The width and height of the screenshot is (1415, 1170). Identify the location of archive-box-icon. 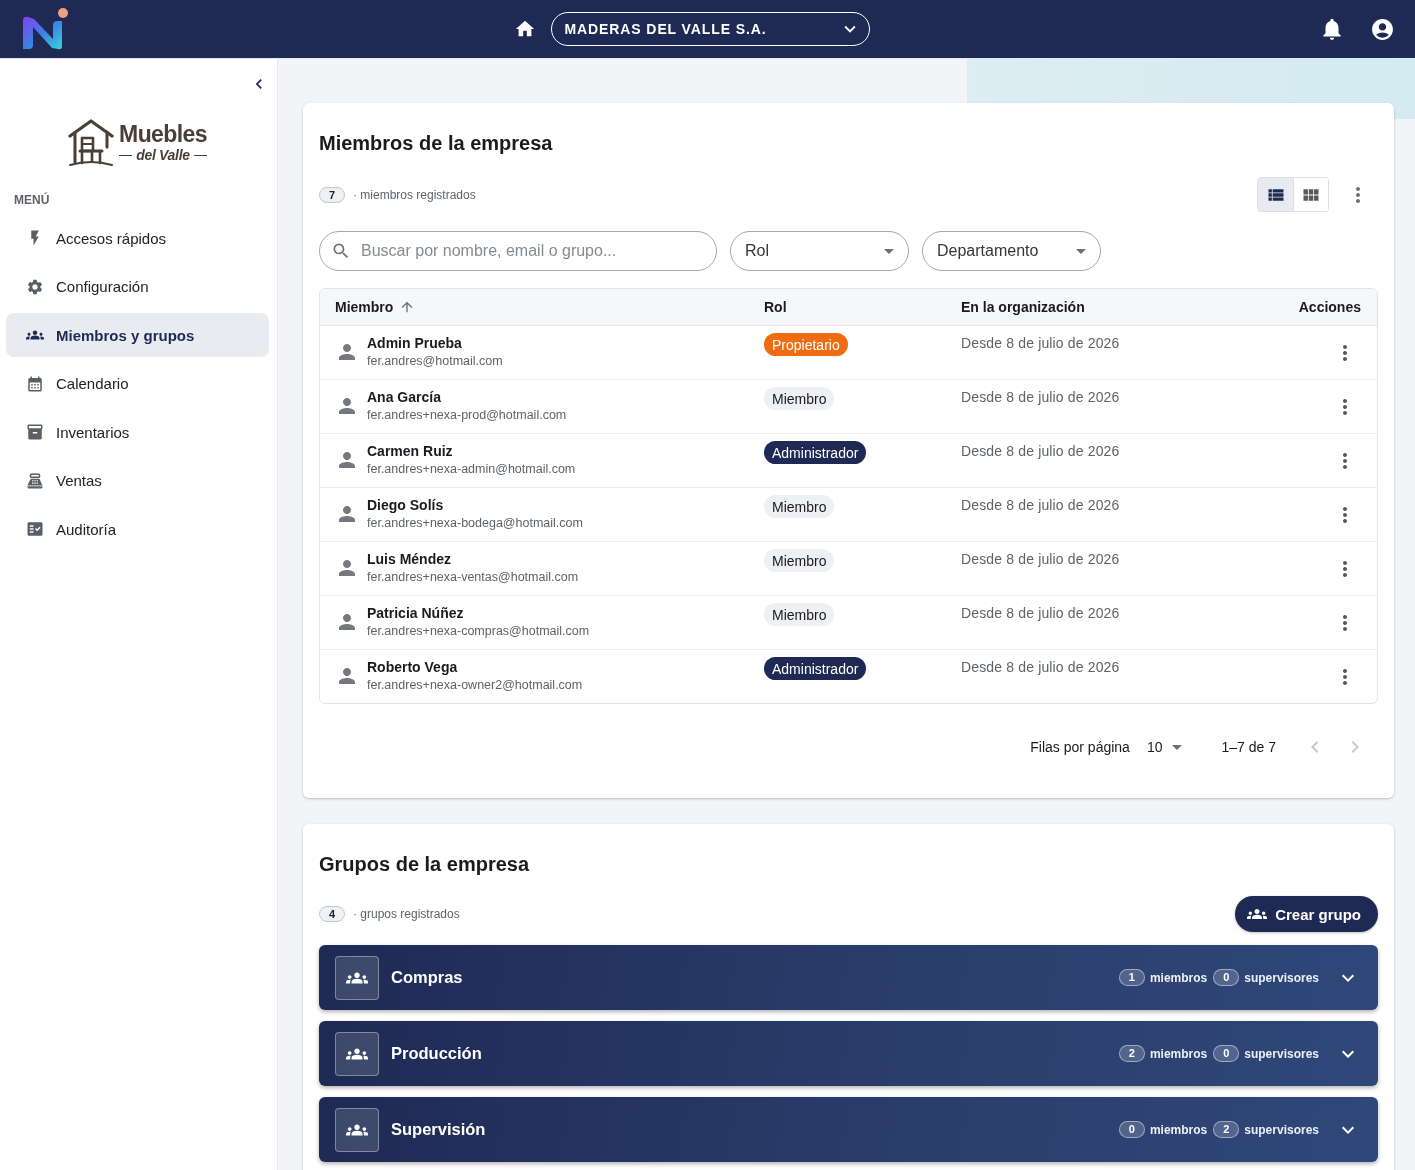
(35, 432).